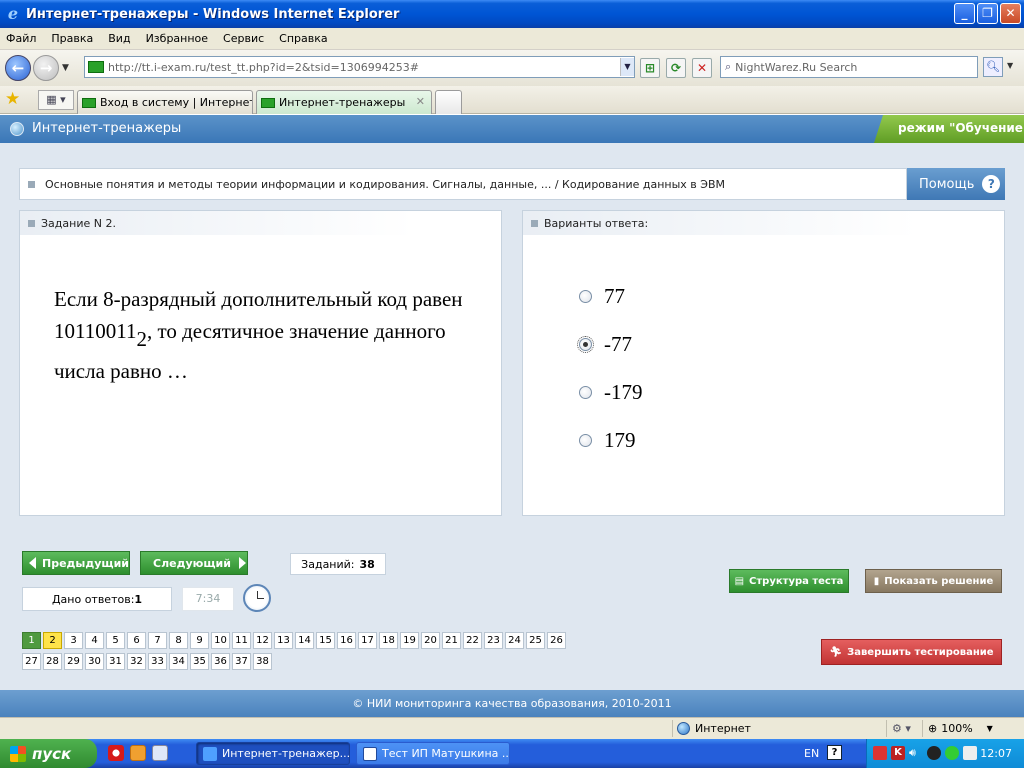 The image size is (1024, 768). I want to click on question-number-button: 9, so click(199, 640).